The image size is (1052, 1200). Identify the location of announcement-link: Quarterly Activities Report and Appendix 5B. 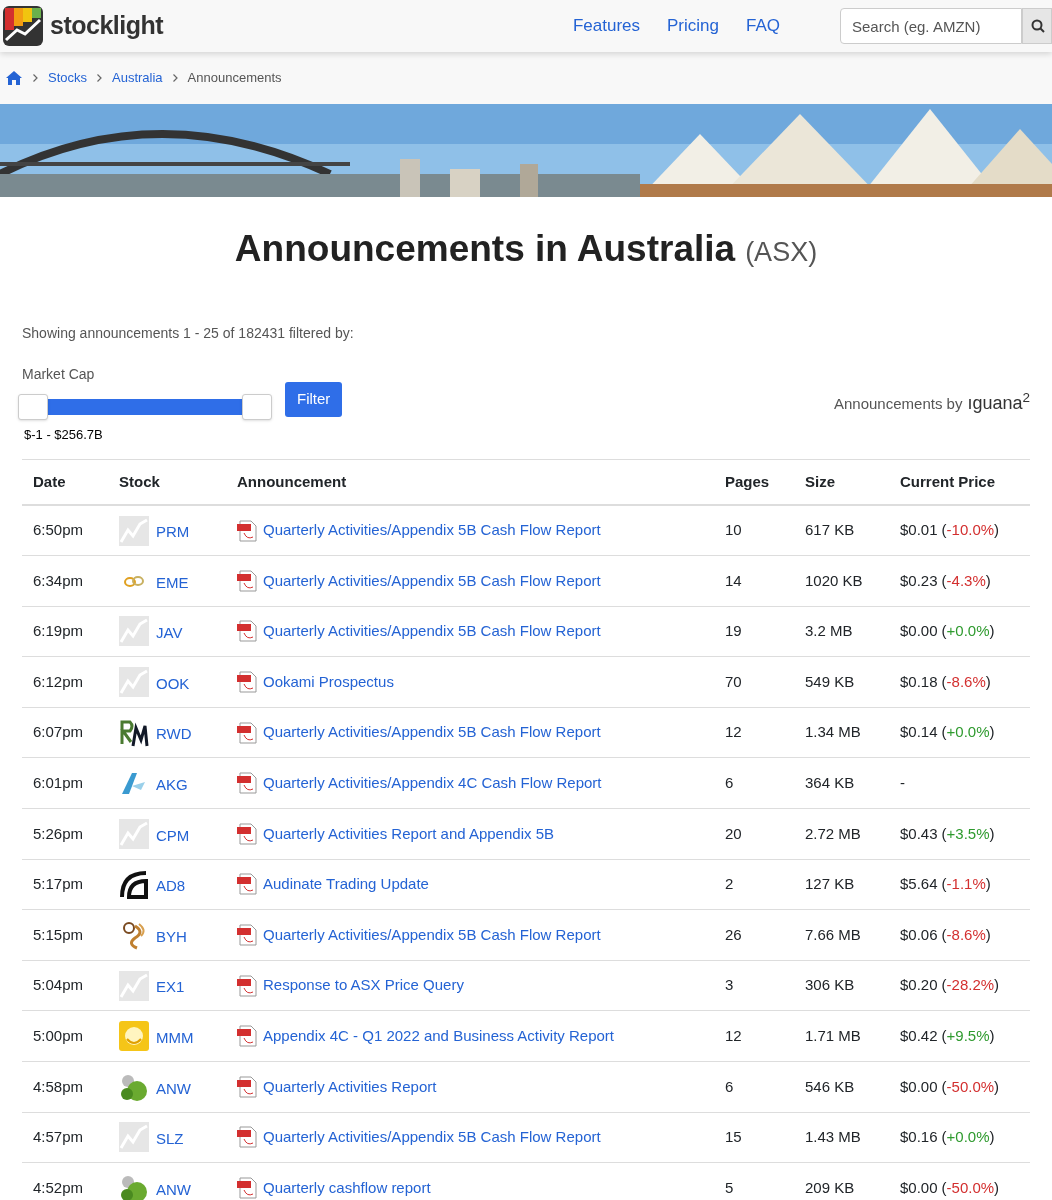
(408, 834).